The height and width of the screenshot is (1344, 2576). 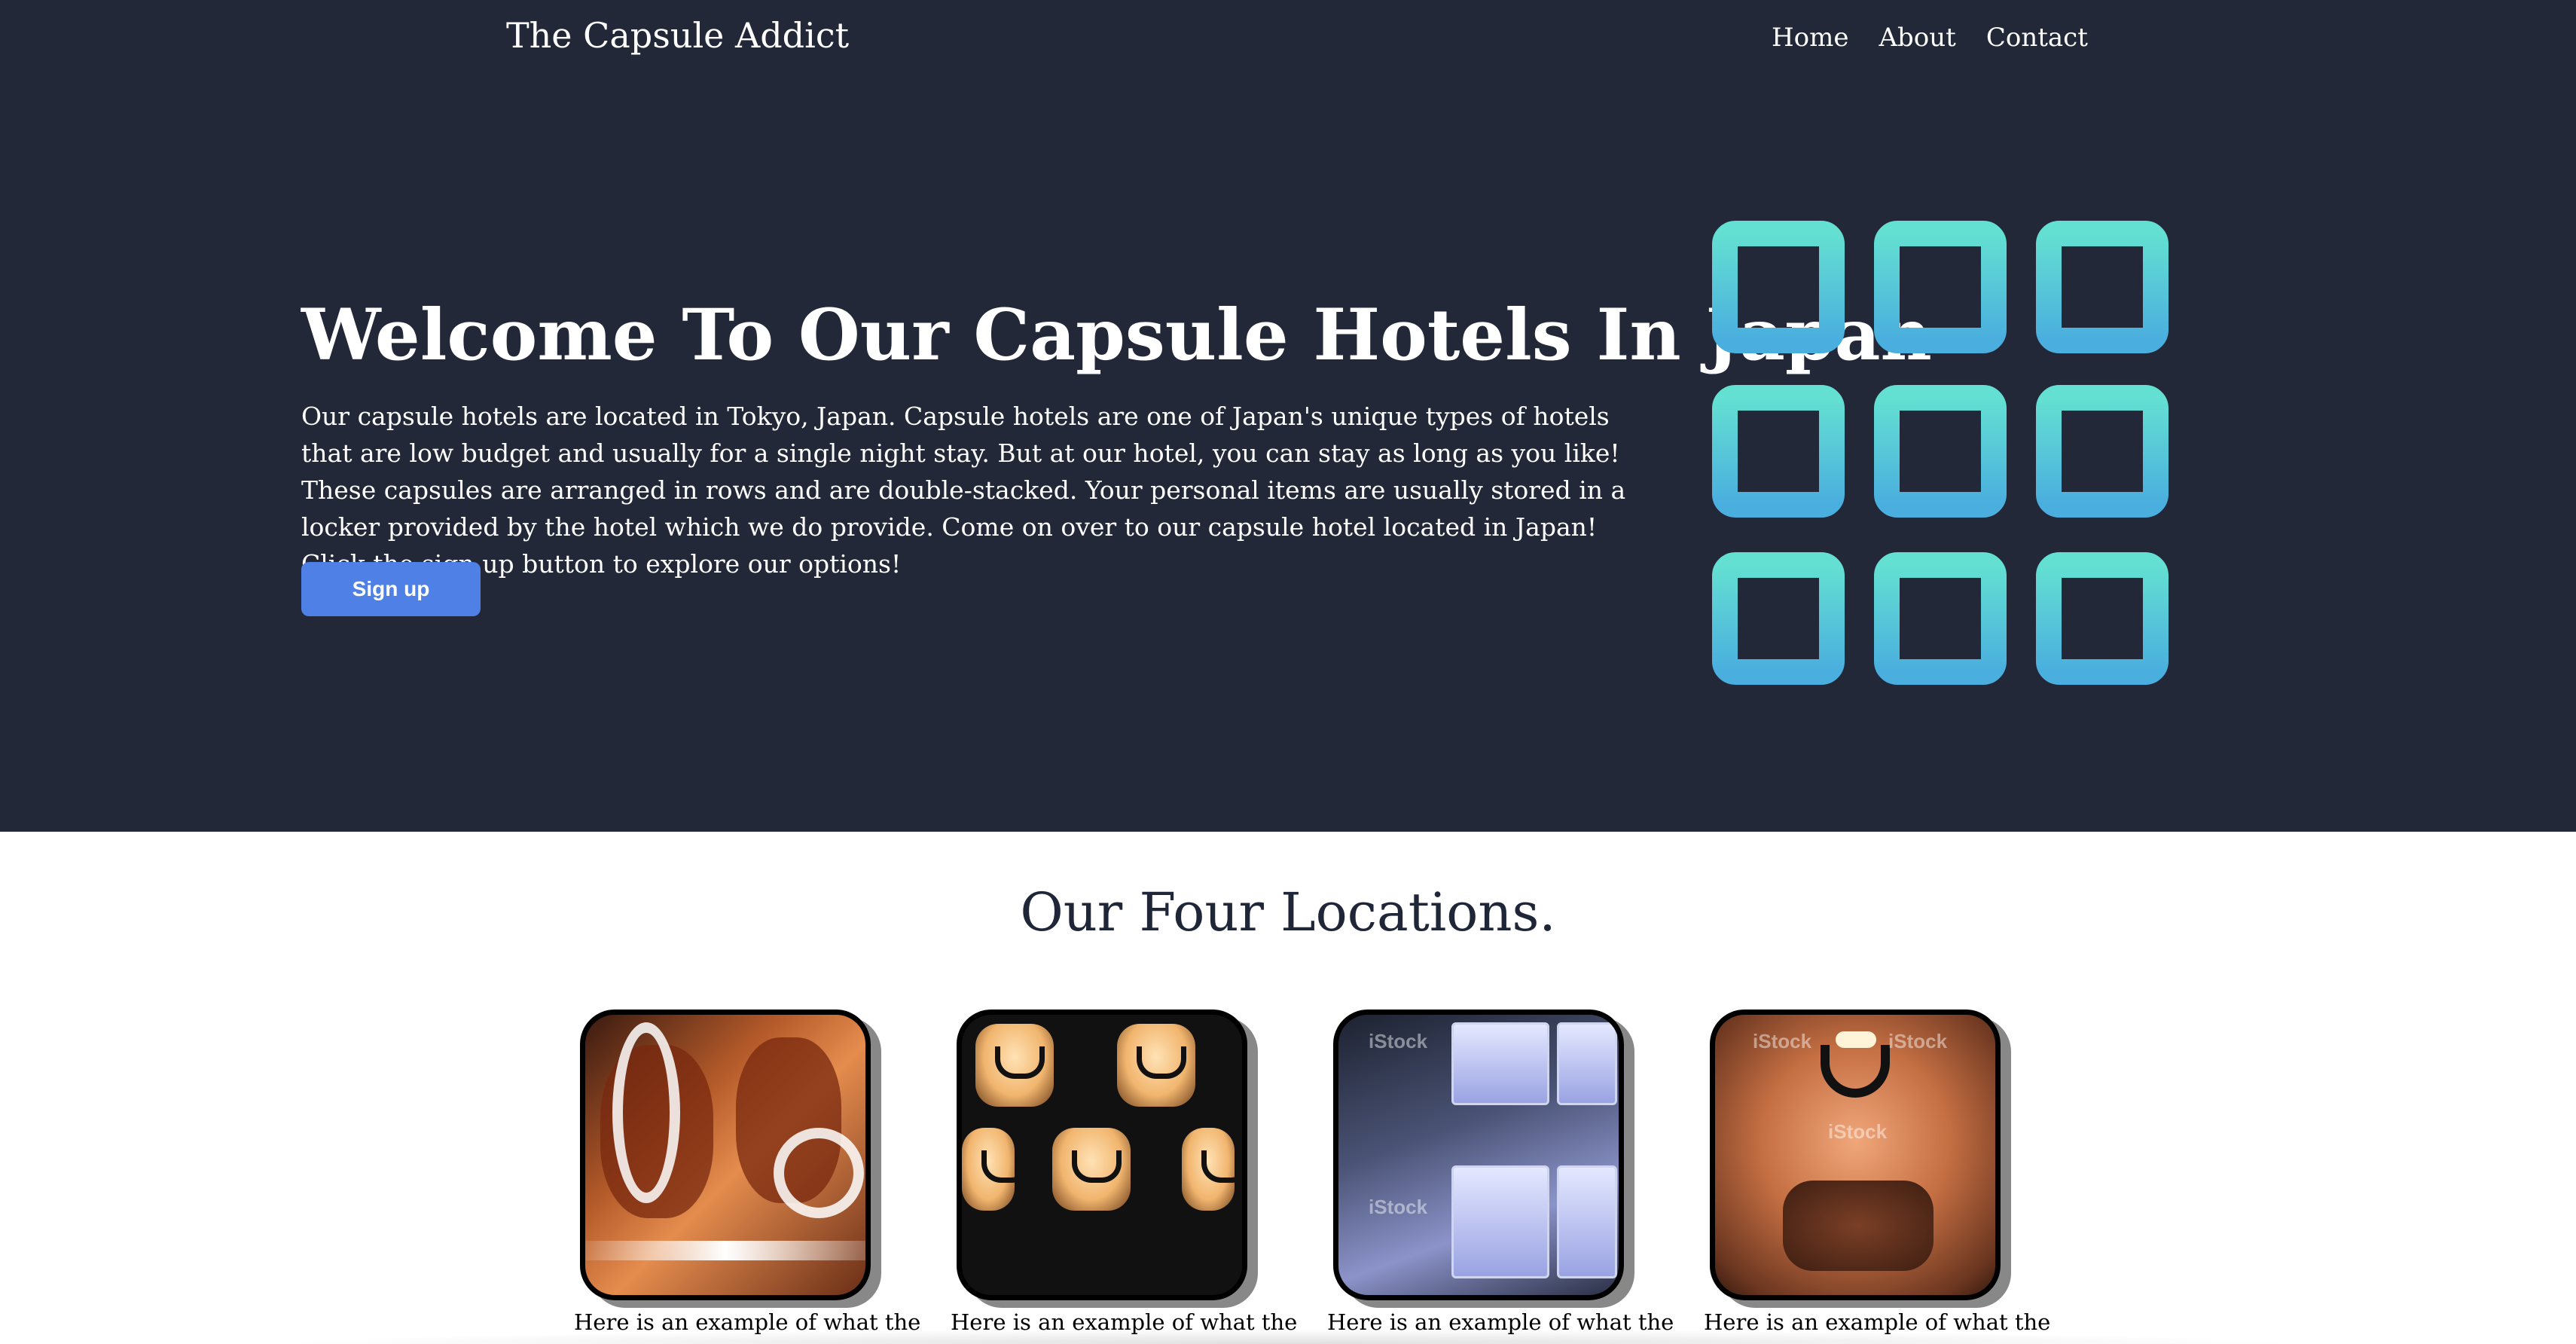 I want to click on nav-home-link: Home, so click(x=1810, y=38).